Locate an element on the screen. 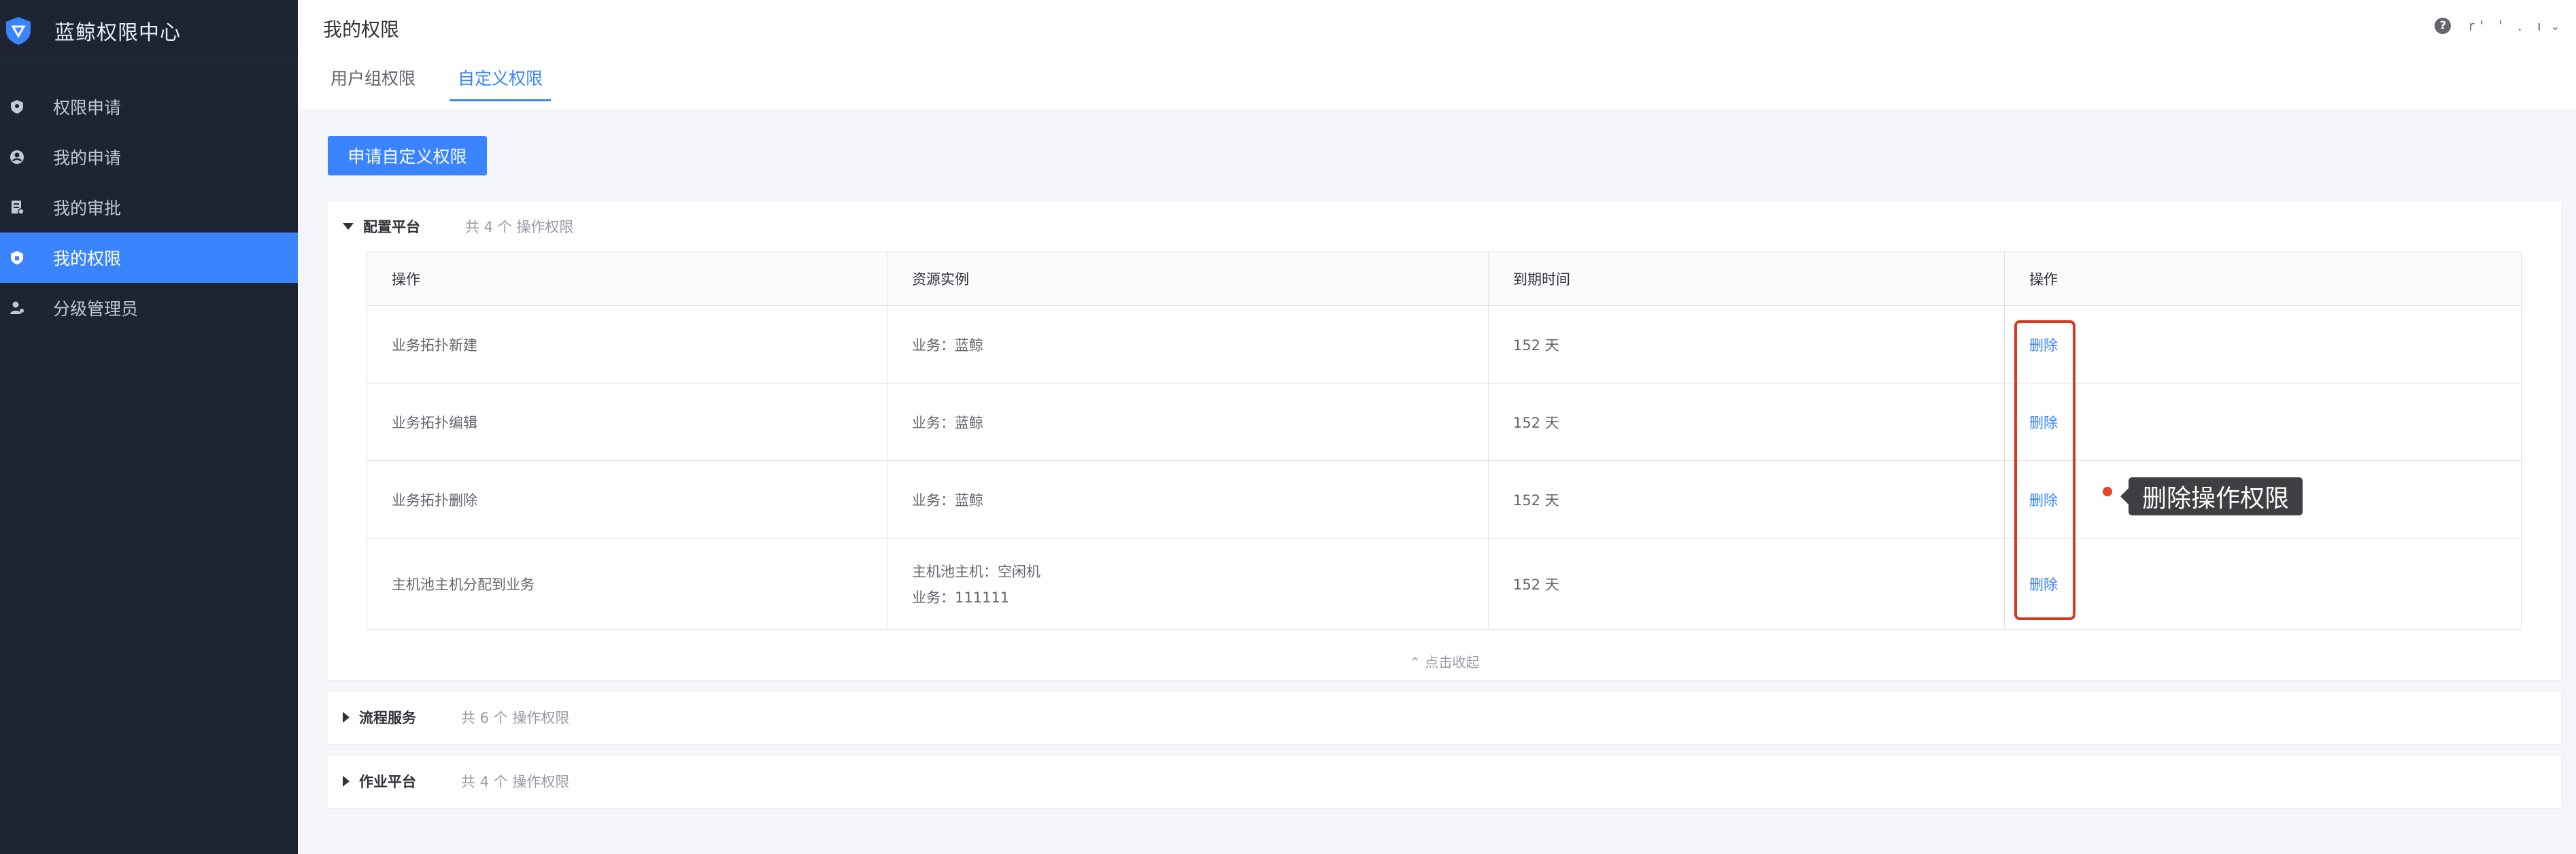 The height and width of the screenshot is (854, 2576). table-row: 业务拓扑编辑 业务：蓝鲸 152 天 删除 is located at coordinates (1444, 421).